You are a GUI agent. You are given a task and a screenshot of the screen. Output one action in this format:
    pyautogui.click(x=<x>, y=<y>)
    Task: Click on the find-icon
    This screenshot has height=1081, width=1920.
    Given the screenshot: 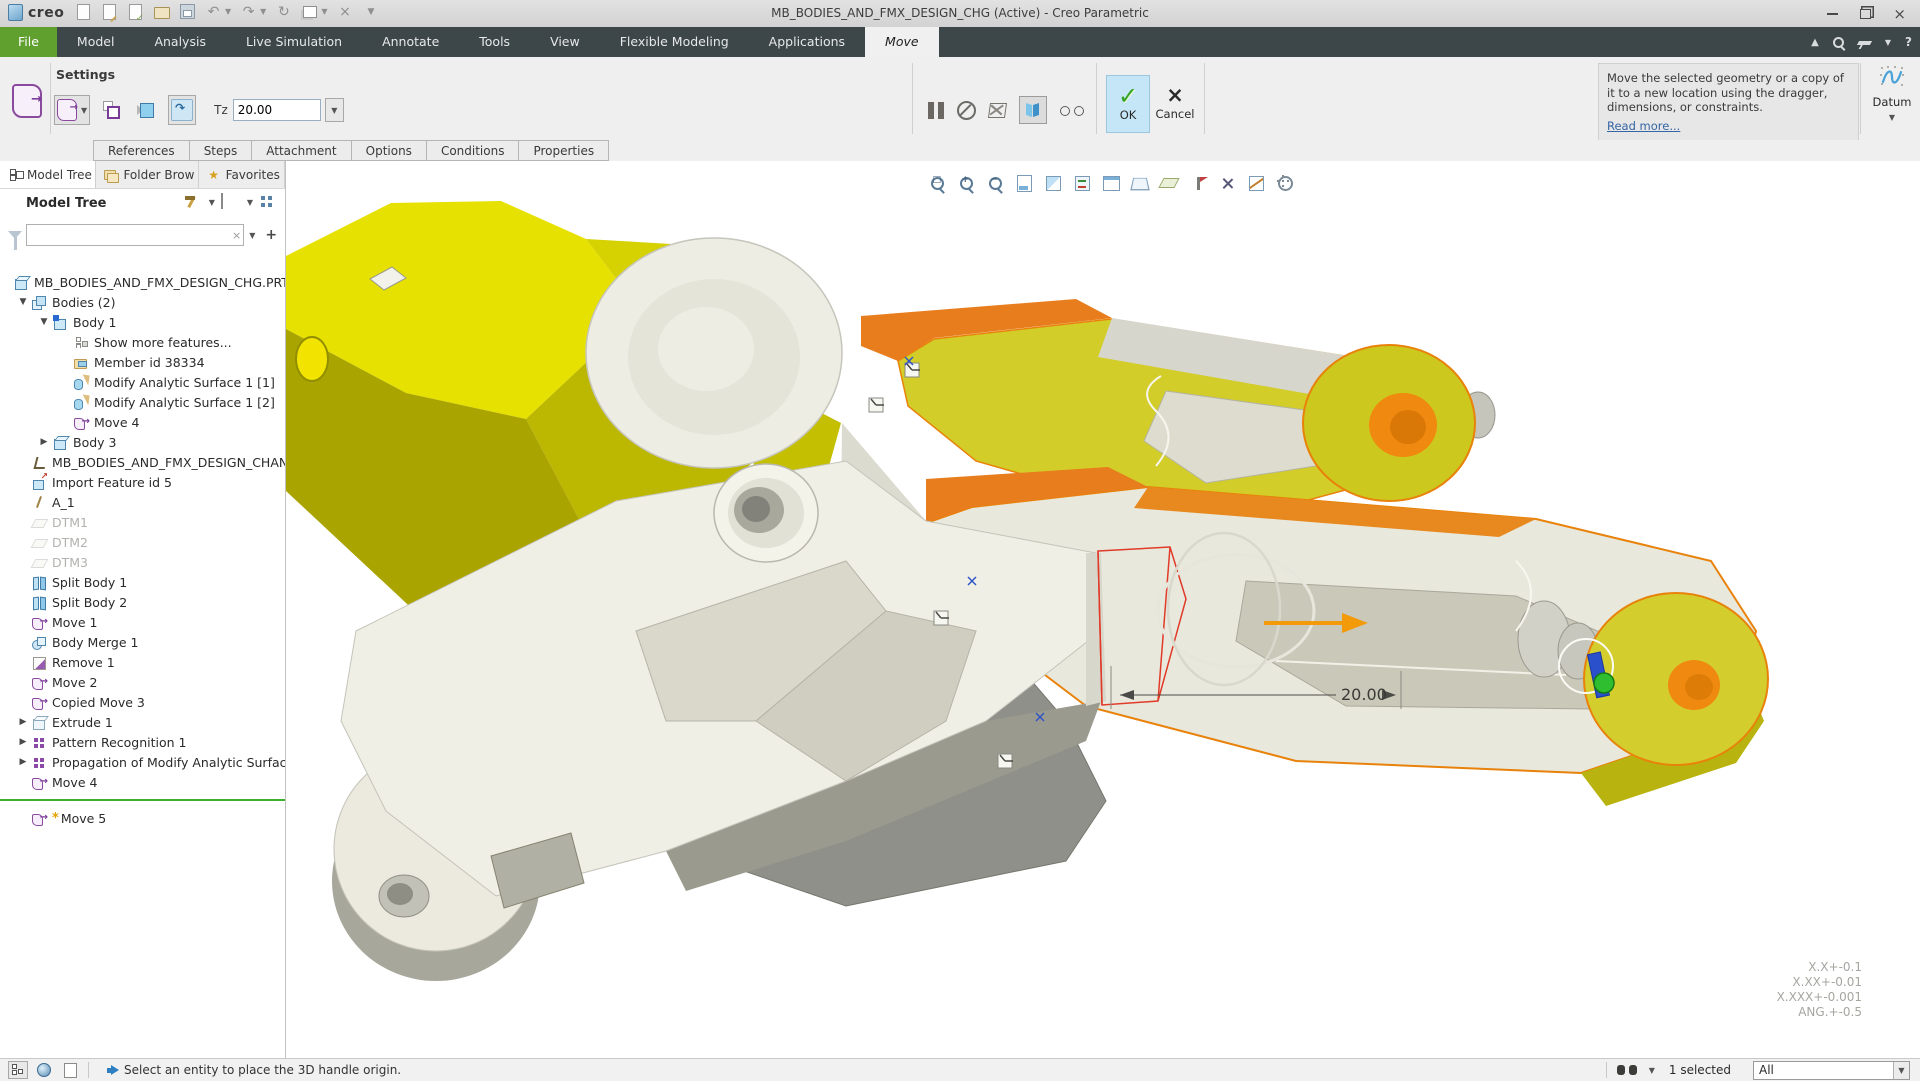 What is the action you would take?
    pyautogui.click(x=1626, y=1070)
    